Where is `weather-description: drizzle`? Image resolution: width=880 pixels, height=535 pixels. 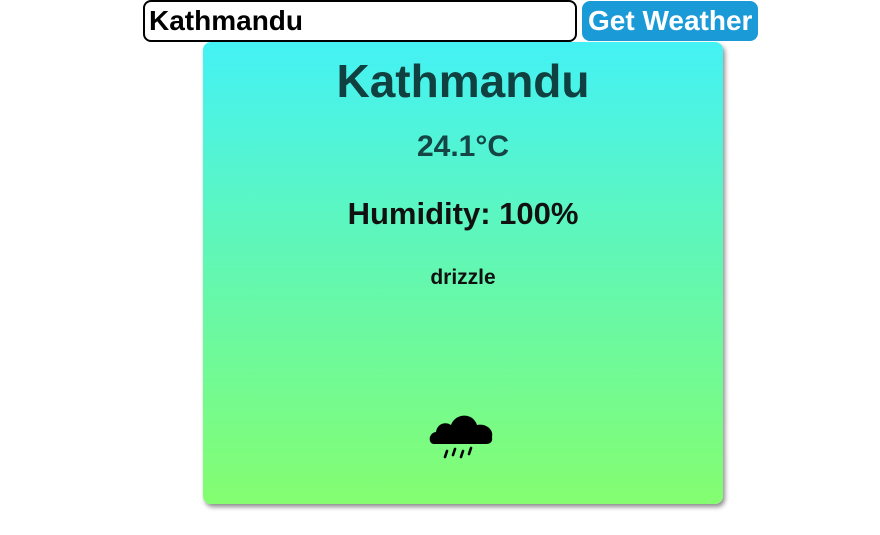
weather-description: drizzle is located at coordinates (463, 277).